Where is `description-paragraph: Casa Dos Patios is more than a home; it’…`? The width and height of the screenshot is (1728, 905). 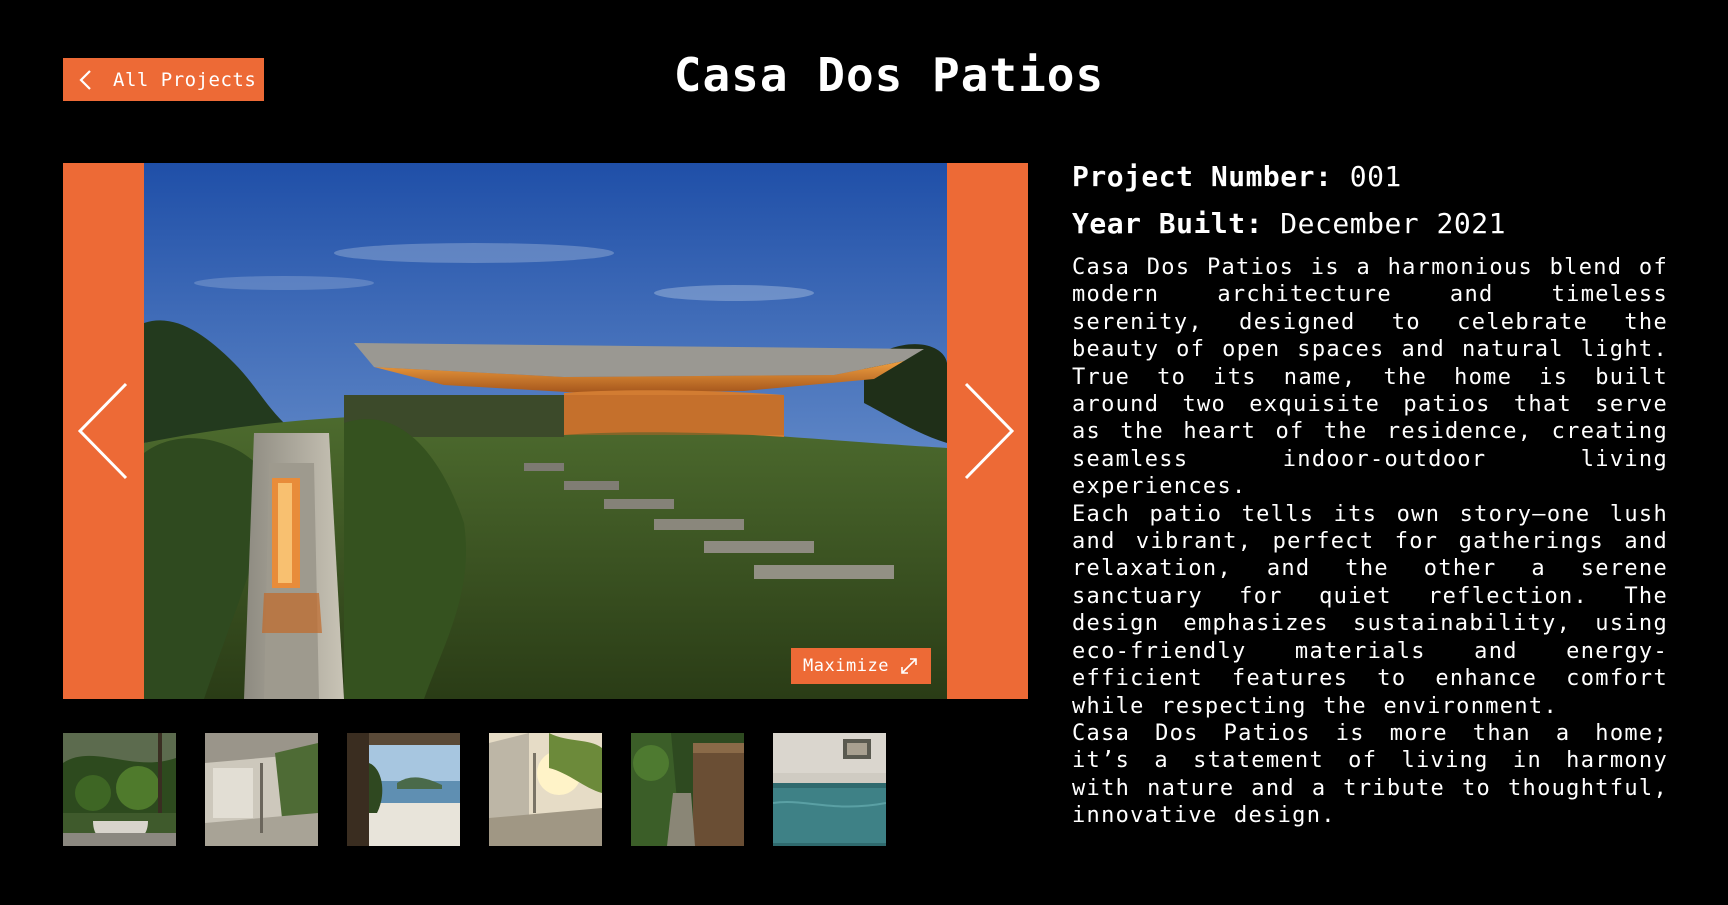
description-paragraph: Casa Dos Patios is more than a home; it’… is located at coordinates (1370, 774).